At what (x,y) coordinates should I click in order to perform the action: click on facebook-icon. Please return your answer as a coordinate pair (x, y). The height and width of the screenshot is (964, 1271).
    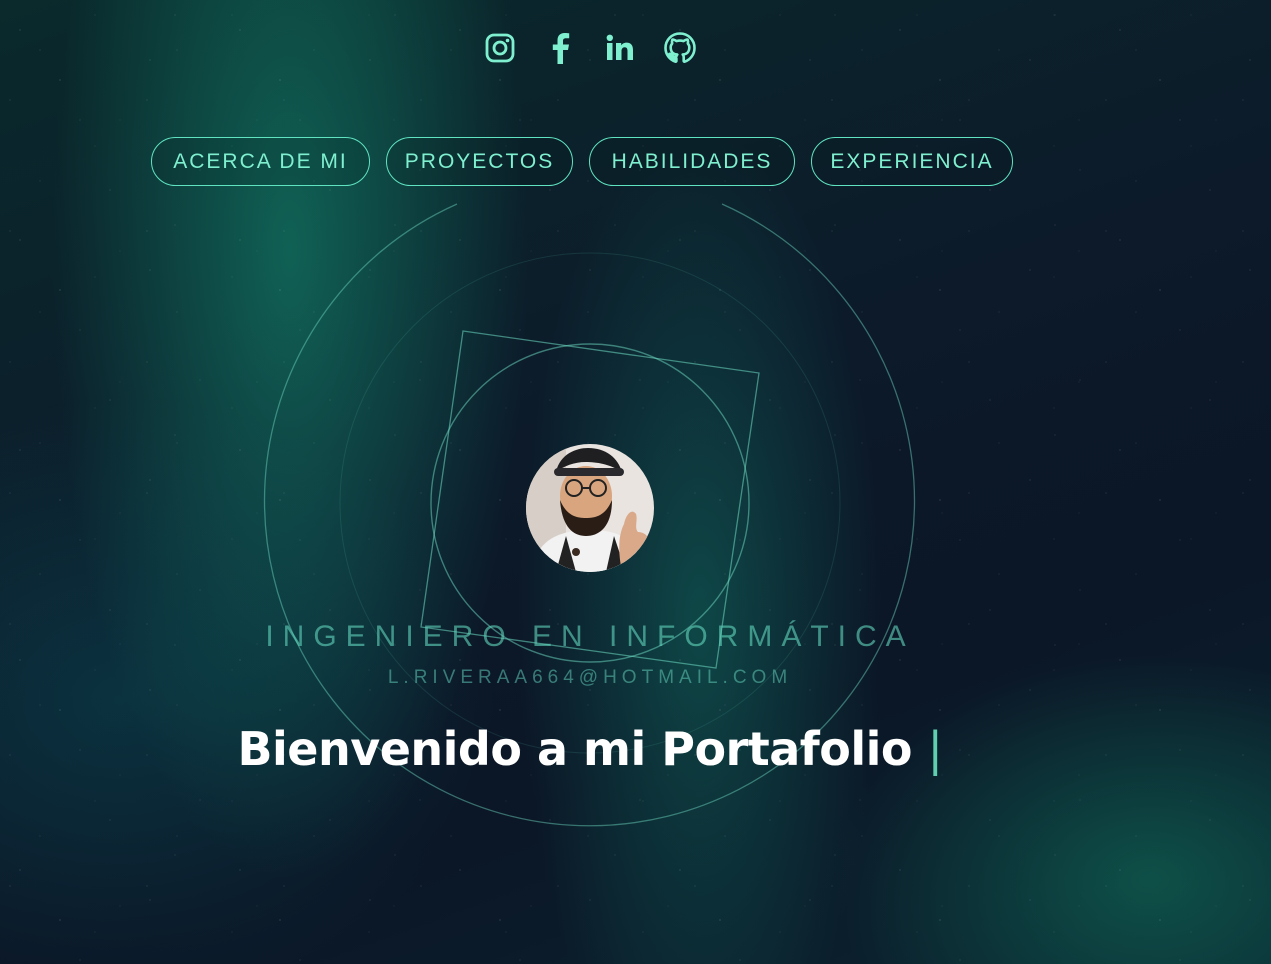
    Looking at the image, I should click on (561, 48).